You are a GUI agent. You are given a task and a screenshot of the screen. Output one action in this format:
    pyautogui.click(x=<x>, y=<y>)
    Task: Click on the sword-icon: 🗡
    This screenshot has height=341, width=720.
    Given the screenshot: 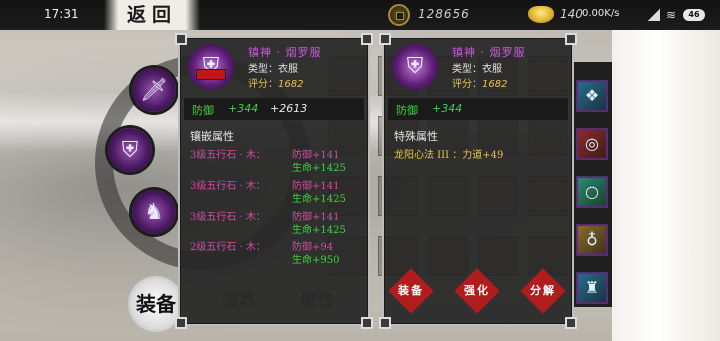 What is the action you would take?
    pyautogui.click(x=154, y=90)
    